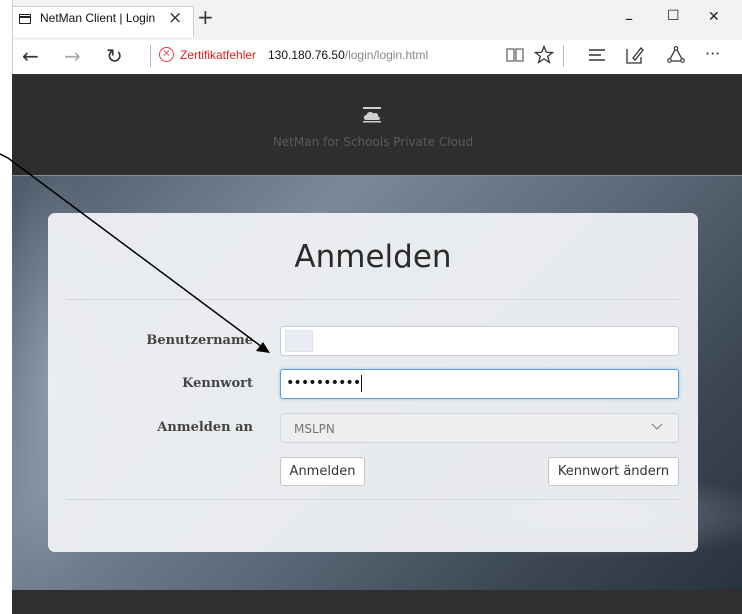 The image size is (742, 614). What do you see at coordinates (98, 18) in the screenshot?
I see `tab-title: NetMan Client | Login` at bounding box center [98, 18].